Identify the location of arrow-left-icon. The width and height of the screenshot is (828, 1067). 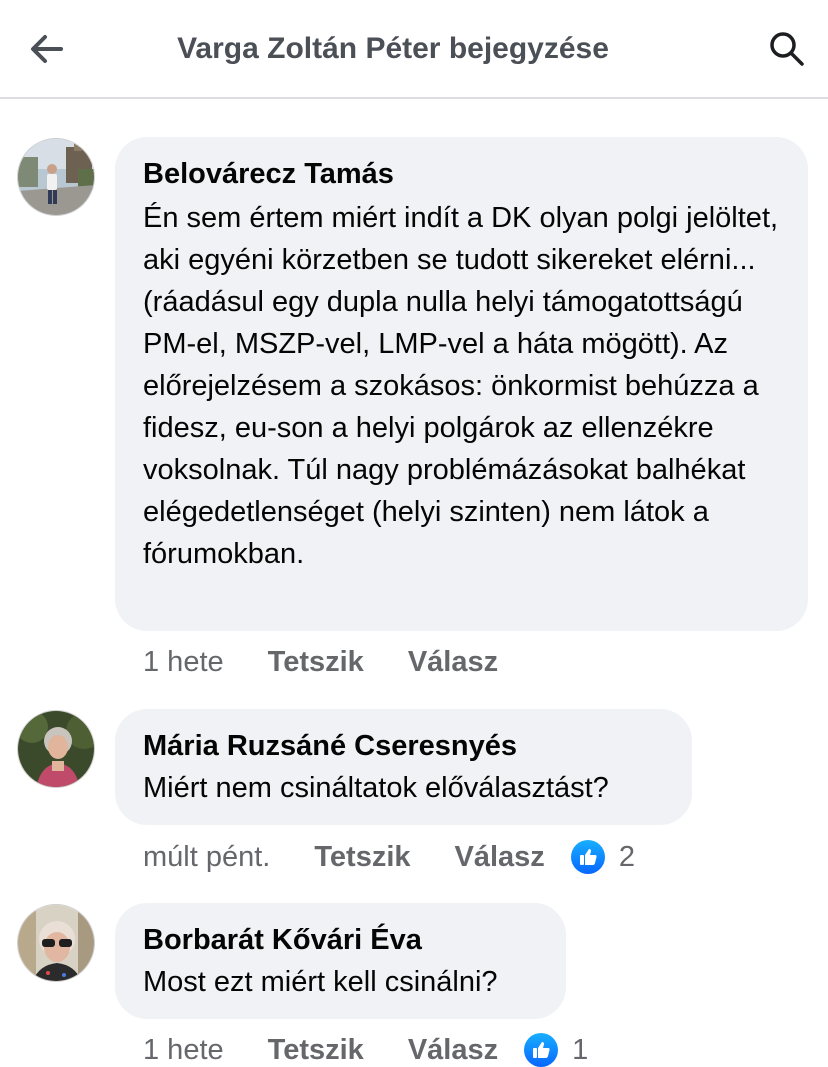
(47, 49).